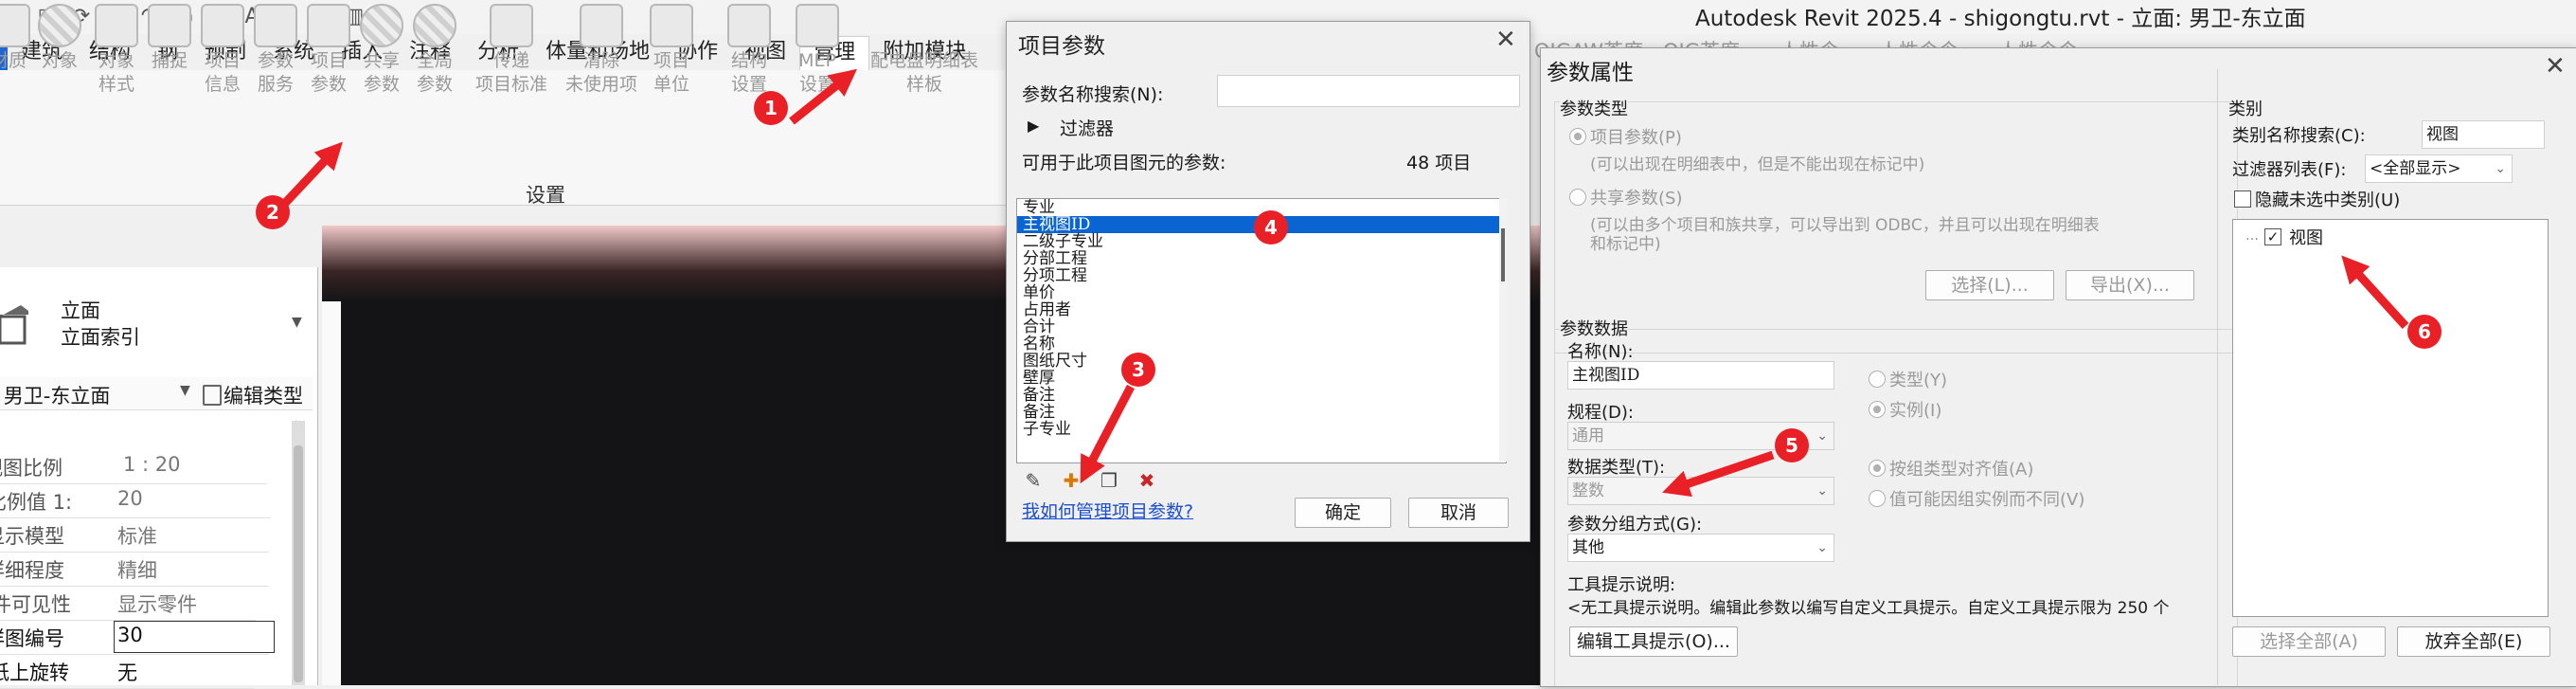 This screenshot has width=2576, height=689. Describe the element at coordinates (771, 108) in the screenshot. I see `marker-1: 1` at that location.